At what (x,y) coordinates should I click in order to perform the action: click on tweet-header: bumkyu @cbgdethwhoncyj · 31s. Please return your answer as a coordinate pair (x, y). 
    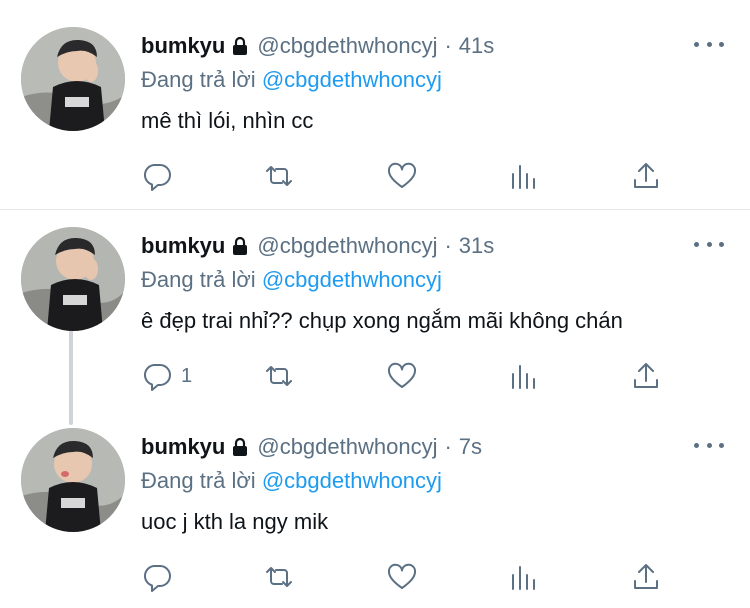
    Looking at the image, I should click on (317, 246).